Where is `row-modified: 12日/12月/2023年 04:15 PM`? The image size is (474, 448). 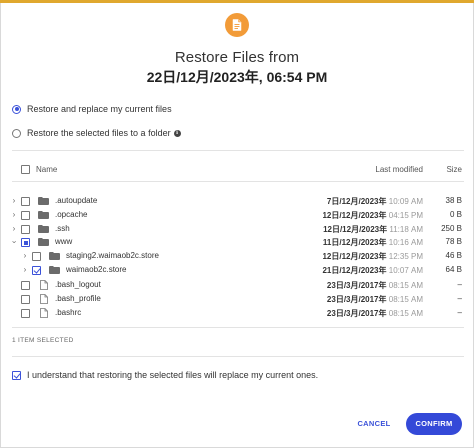 row-modified: 12日/12月/2023年 04:15 PM is located at coordinates (372, 215).